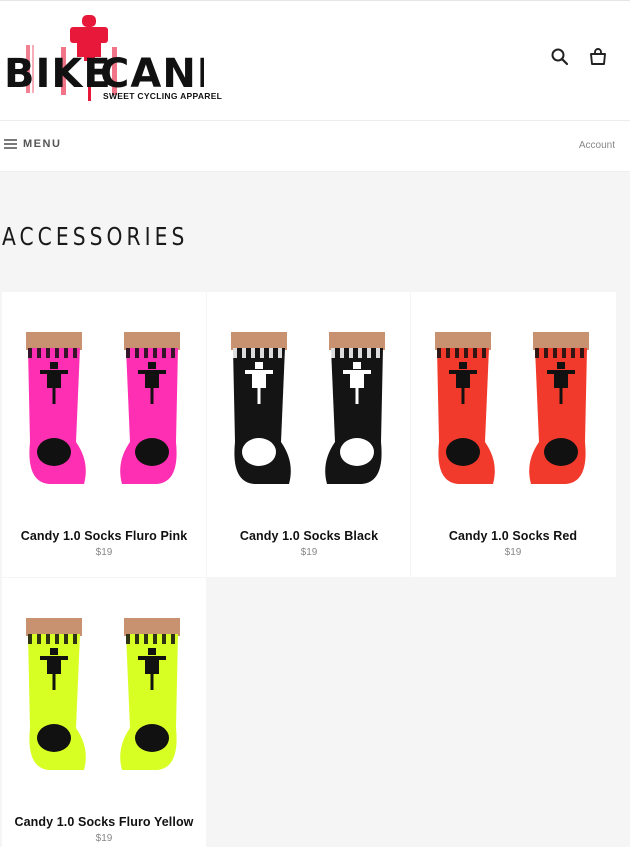 The width and height of the screenshot is (630, 847). Describe the element at coordinates (309, 536) in the screenshot. I see `product-title: Candy 1.0 Socks Black` at that location.